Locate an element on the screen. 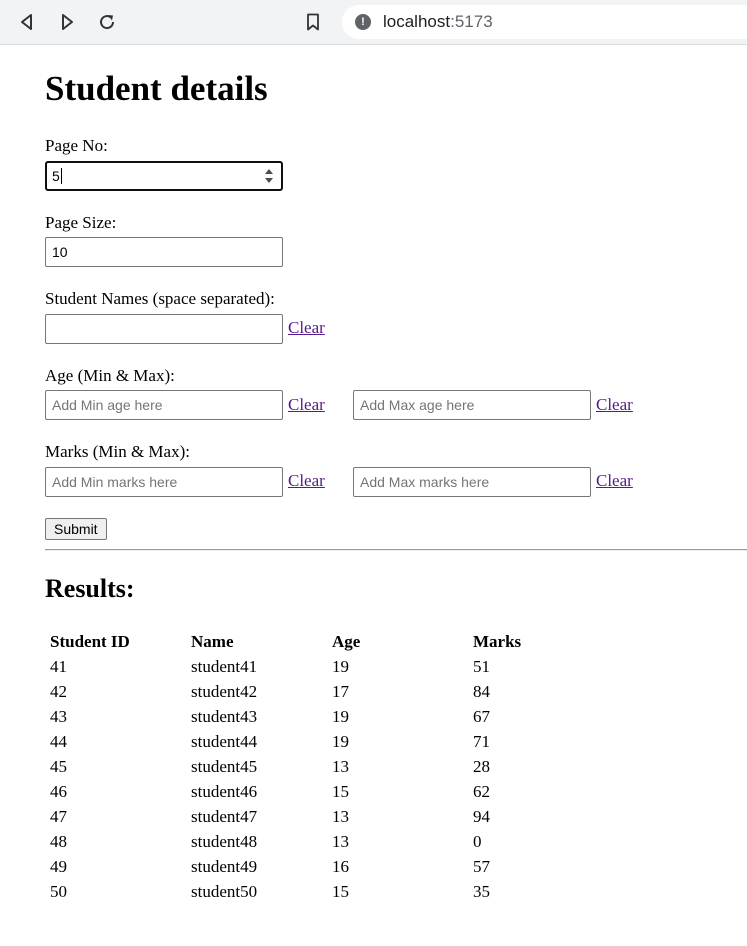 This screenshot has height=946, width=747. page-title: Student details is located at coordinates (156, 88).